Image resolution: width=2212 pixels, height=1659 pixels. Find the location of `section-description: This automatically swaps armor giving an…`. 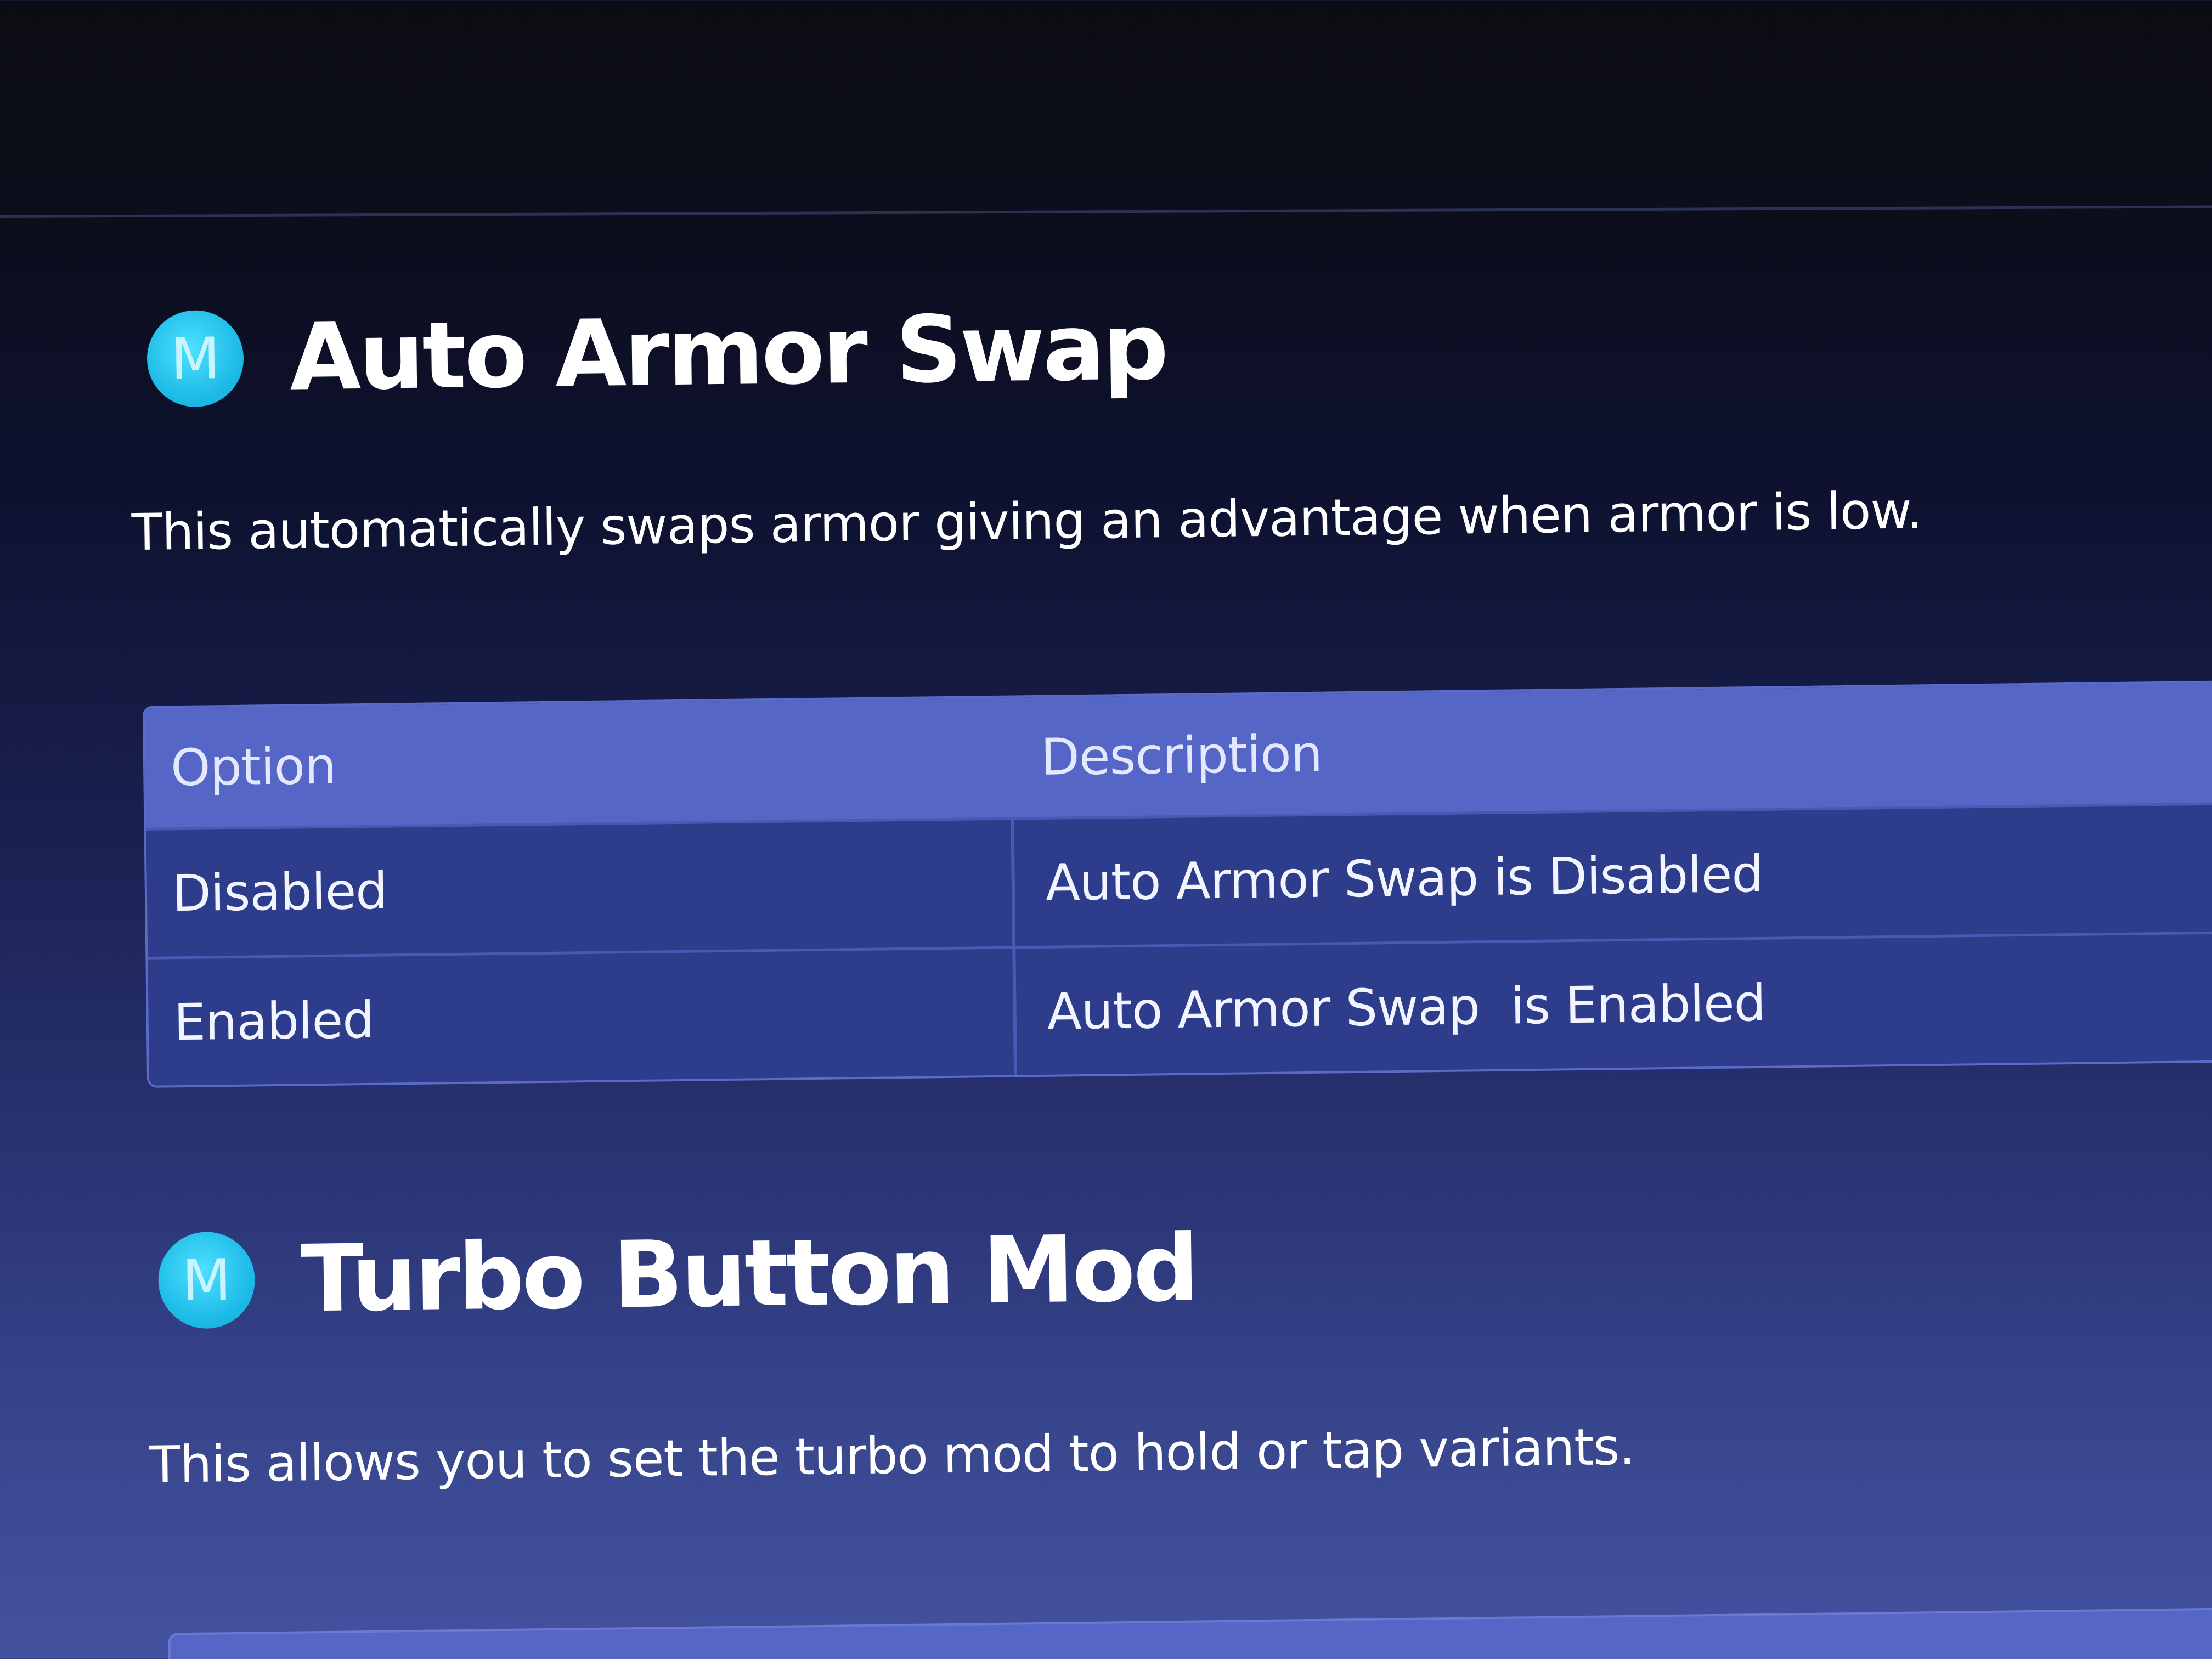

section-description: This automatically swaps armor giving an… is located at coordinates (1027, 521).